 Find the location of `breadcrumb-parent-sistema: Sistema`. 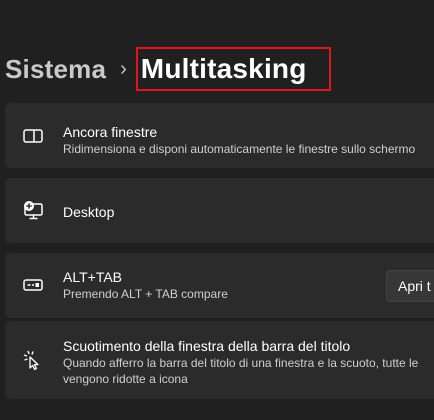

breadcrumb-parent-sistema: Sistema is located at coordinates (55, 69).